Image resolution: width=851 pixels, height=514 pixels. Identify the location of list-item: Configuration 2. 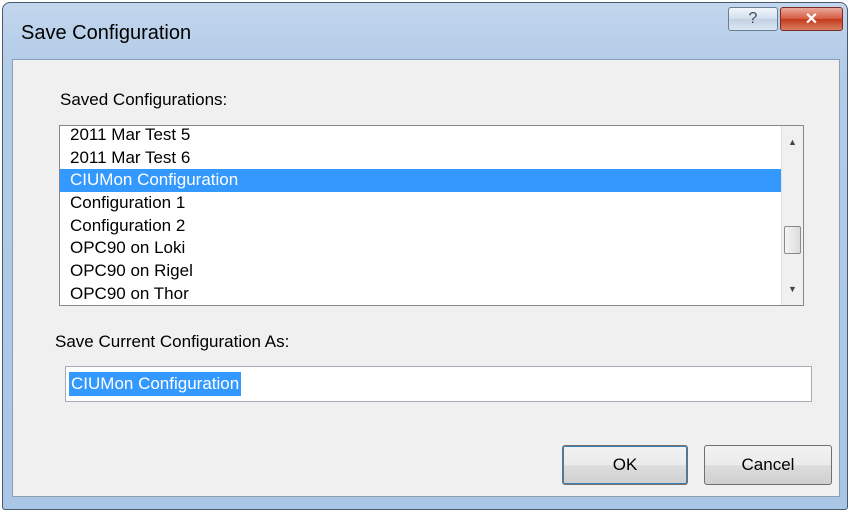
(421, 226).